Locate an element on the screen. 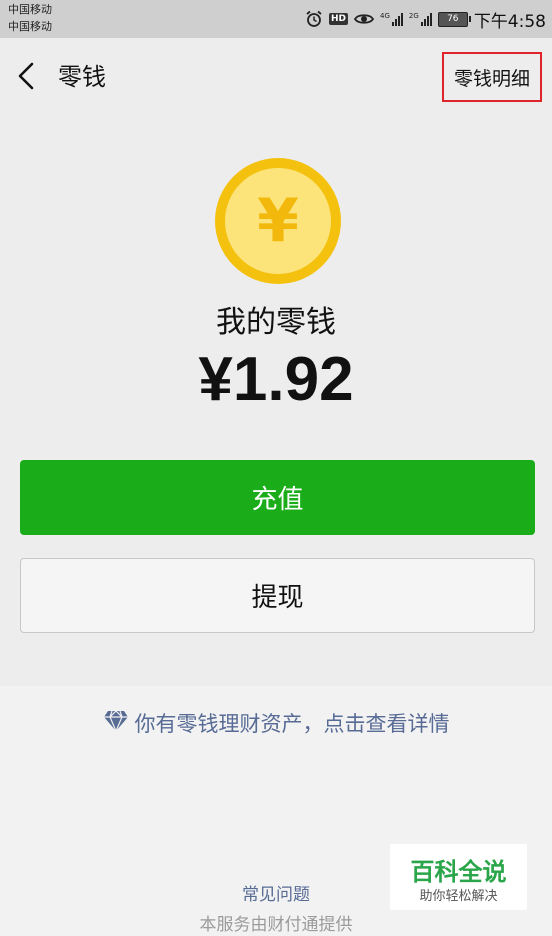  network-type-1: 4G is located at coordinates (385, 16).